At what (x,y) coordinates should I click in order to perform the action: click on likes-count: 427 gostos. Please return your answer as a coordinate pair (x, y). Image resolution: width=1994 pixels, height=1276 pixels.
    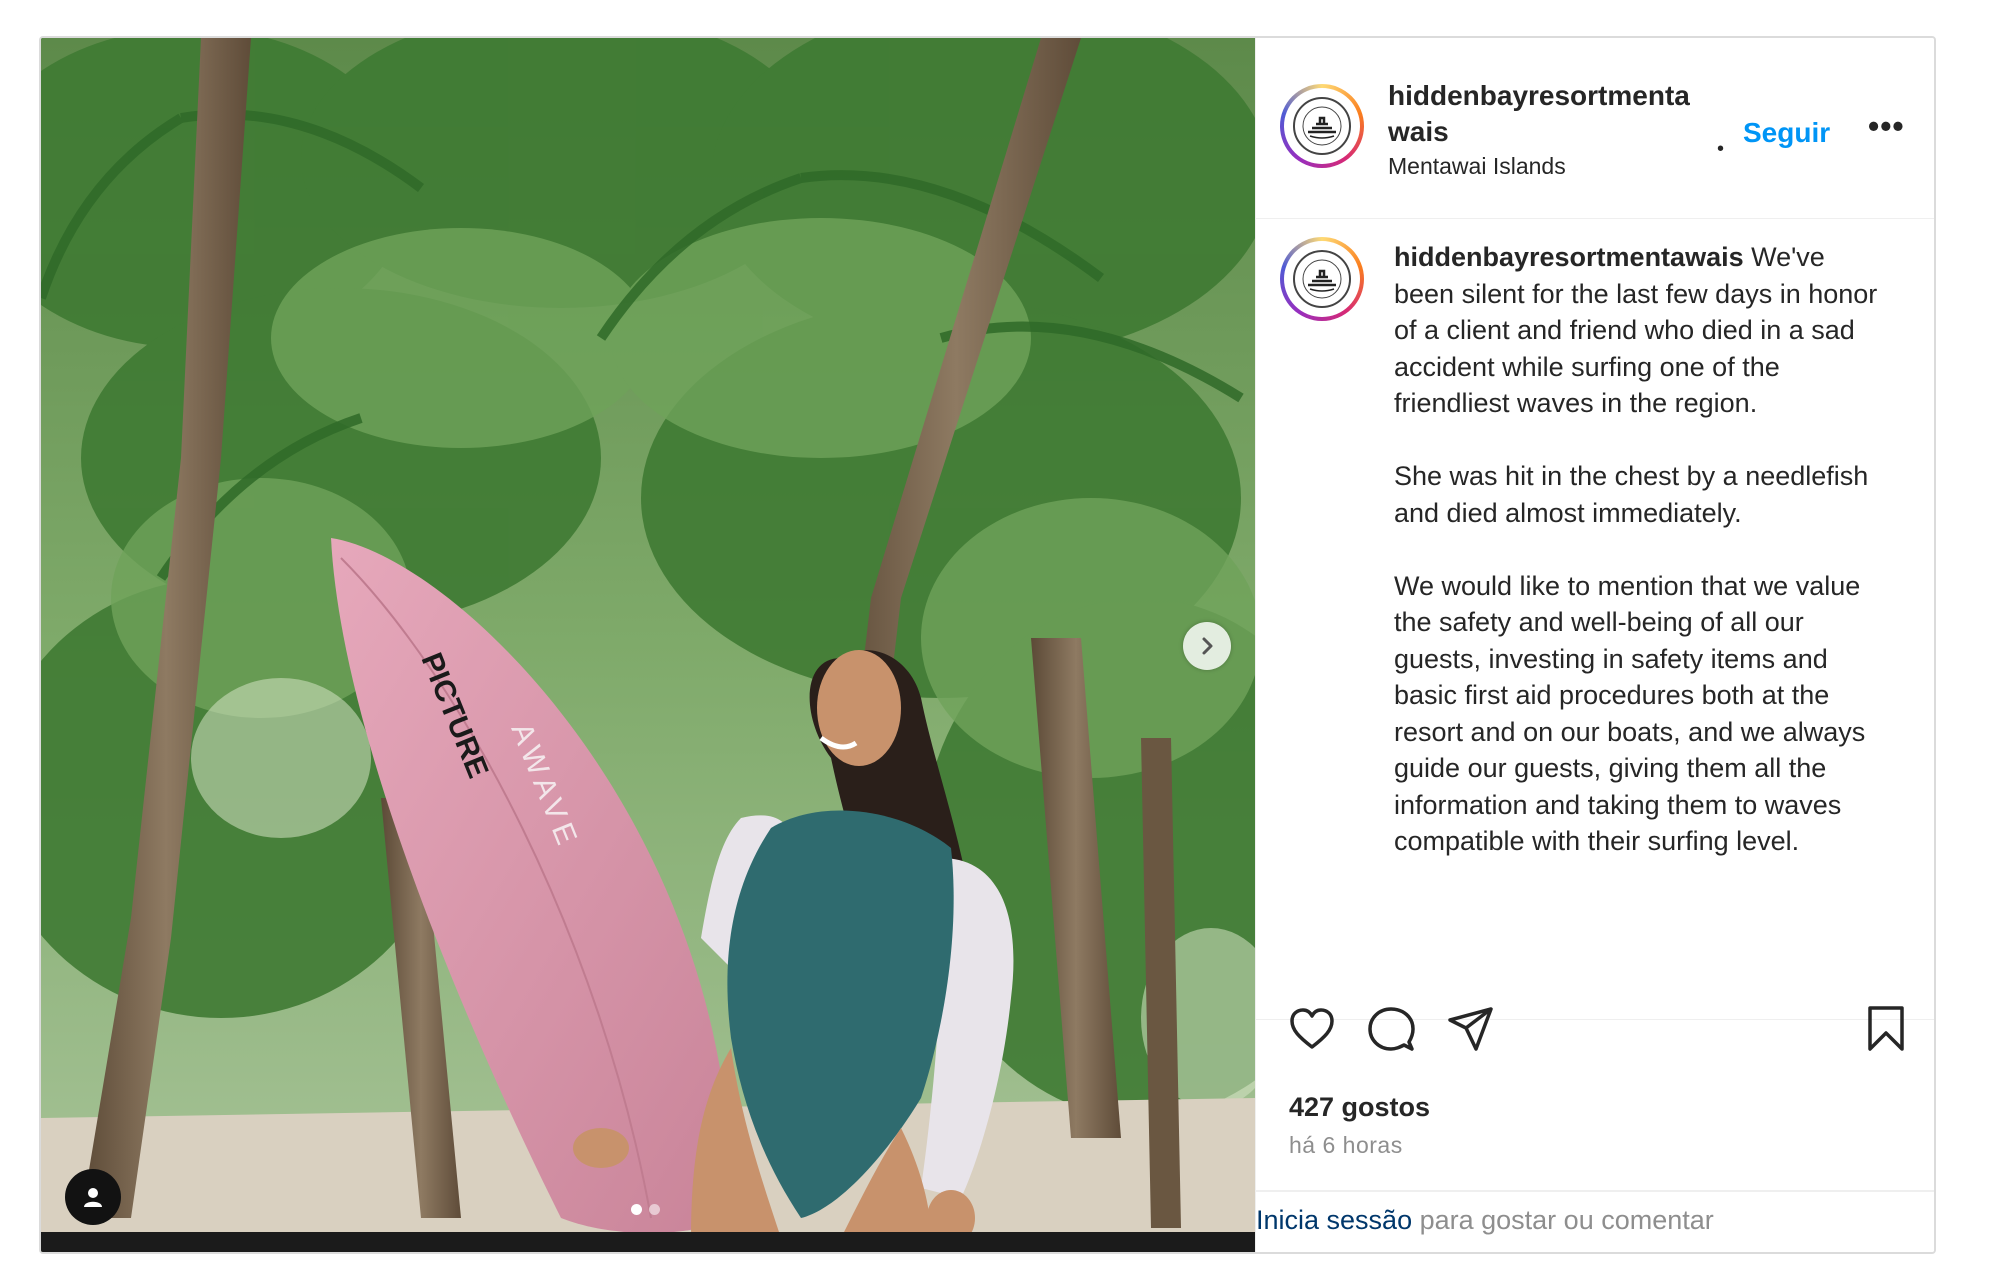
    Looking at the image, I should click on (1359, 1107).